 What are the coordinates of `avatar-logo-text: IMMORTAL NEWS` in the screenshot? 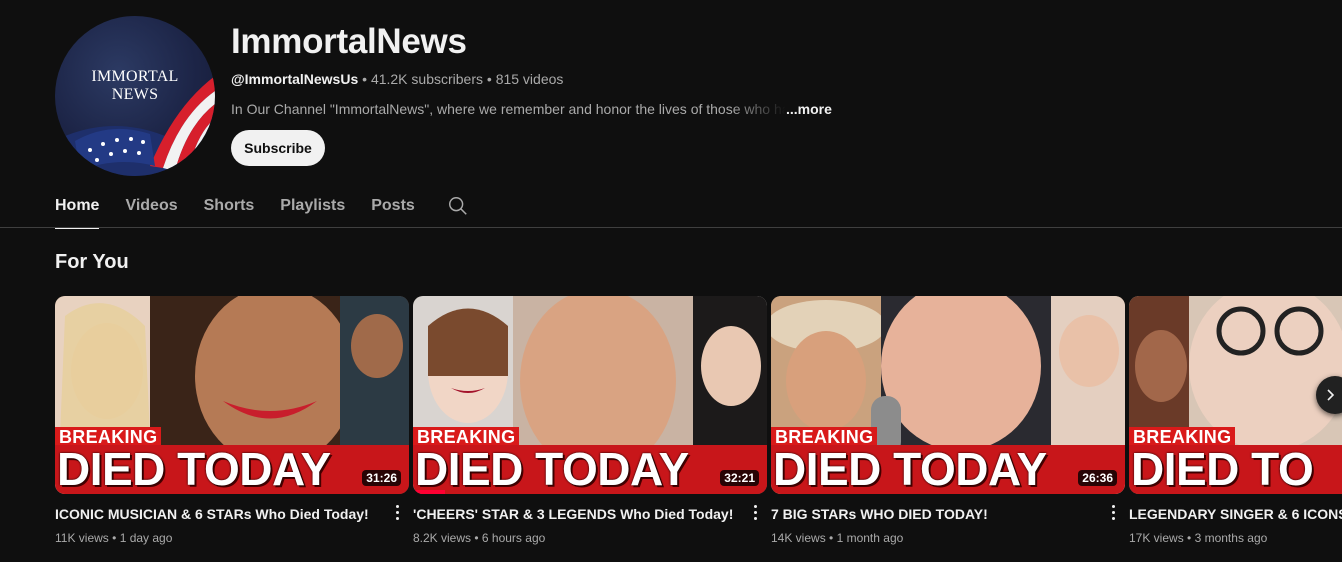 It's located at (135, 85).